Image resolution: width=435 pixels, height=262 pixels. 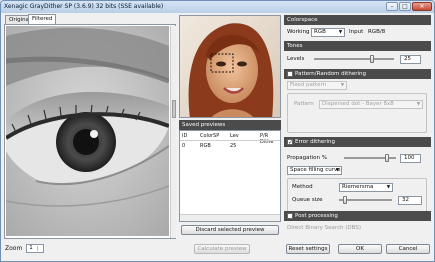 I want to click on tones-header: Tones, so click(x=357, y=46).